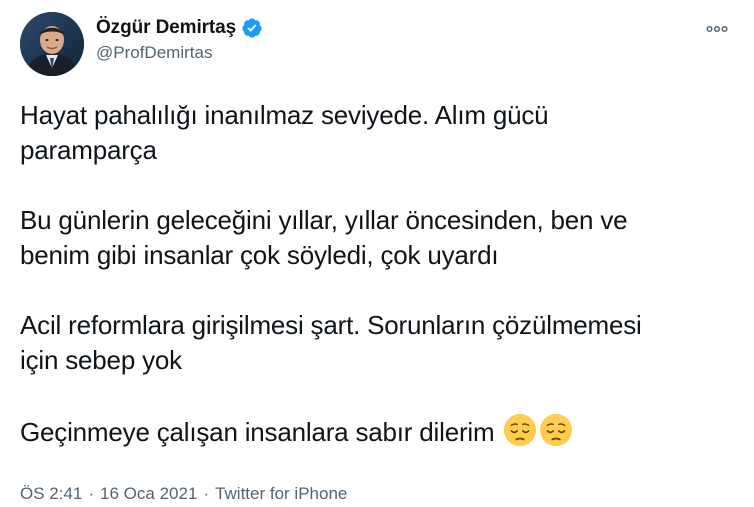  I want to click on tweet-source: Twitter for iPhone, so click(281, 493).